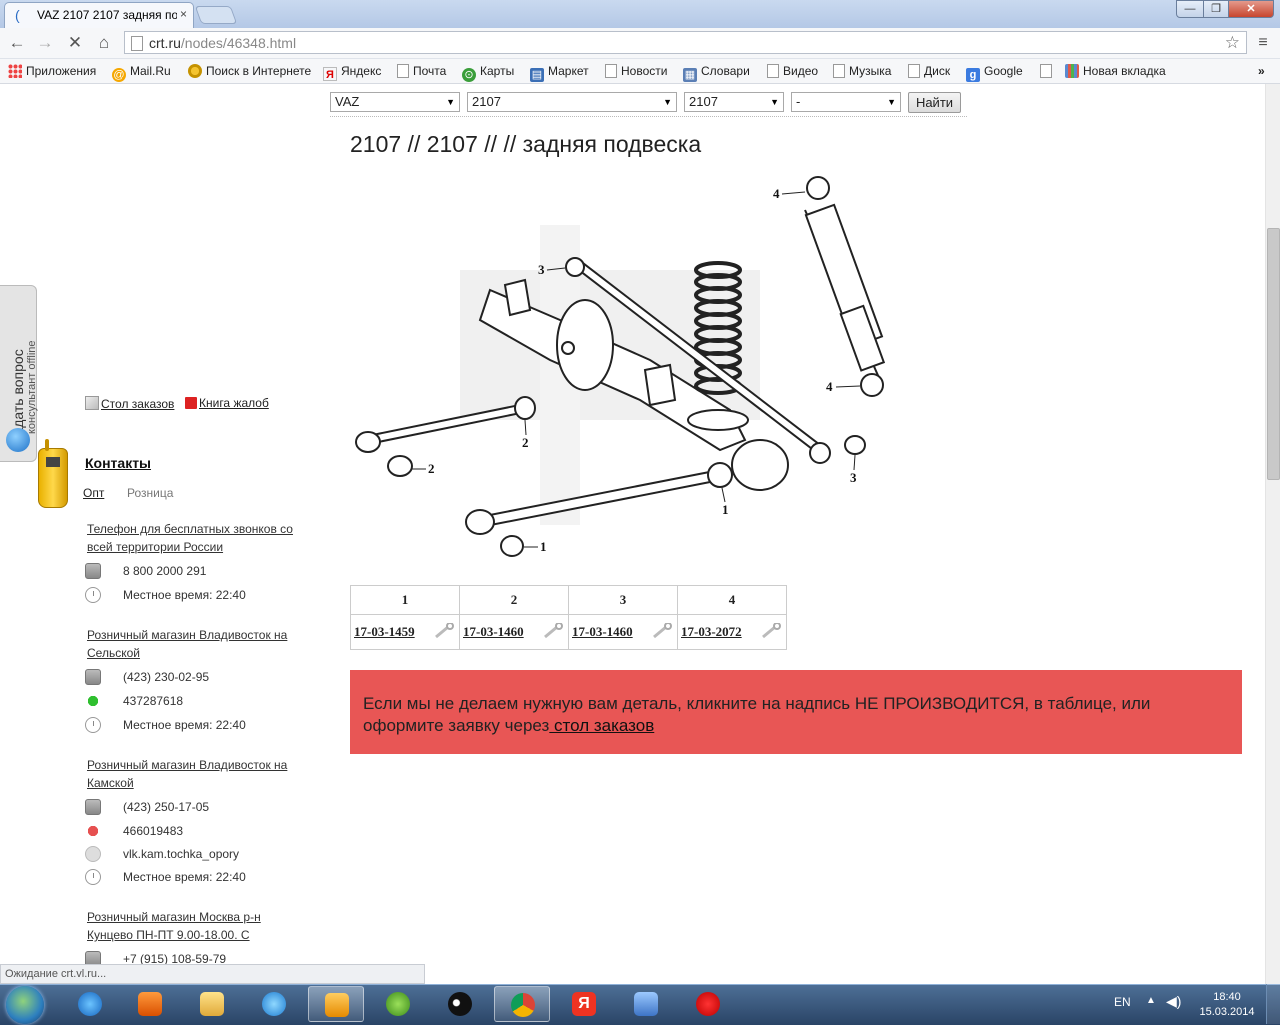 This screenshot has height=1025, width=1280. What do you see at coordinates (929, 71) in the screenshot?
I see `bookmark-disk: Диск` at bounding box center [929, 71].